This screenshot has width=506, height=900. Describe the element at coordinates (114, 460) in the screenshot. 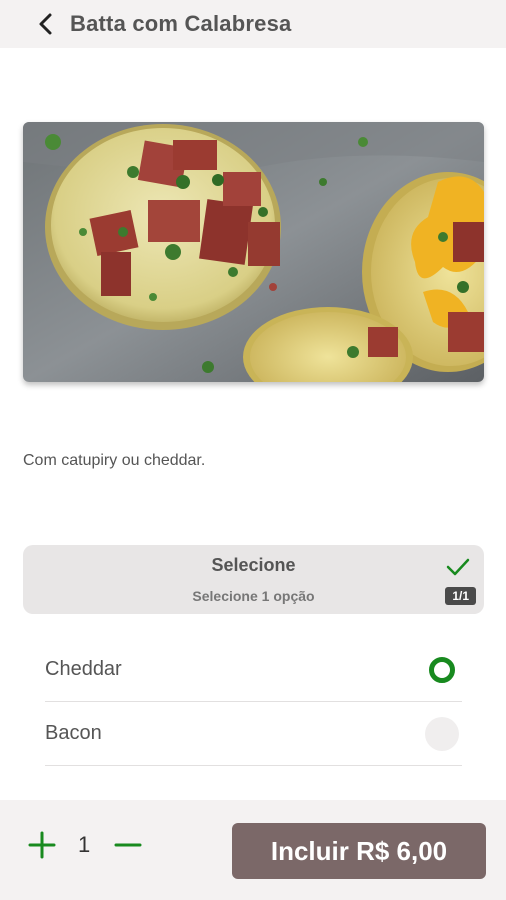

I see `product-description: Com catupiry ou cheddar.` at that location.